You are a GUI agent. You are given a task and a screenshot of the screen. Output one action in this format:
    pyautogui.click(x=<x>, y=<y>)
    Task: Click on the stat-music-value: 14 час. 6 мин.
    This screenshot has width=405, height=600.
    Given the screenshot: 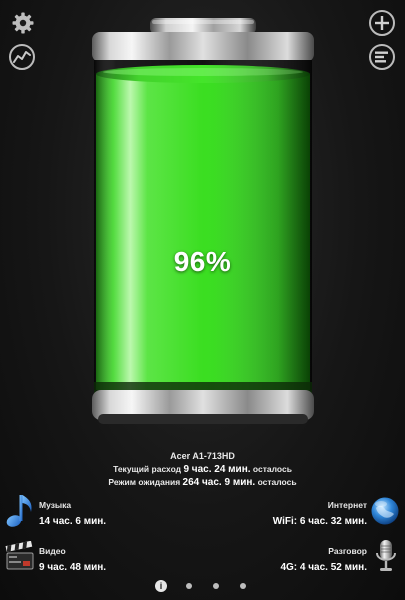 What is the action you would take?
    pyautogui.click(x=73, y=521)
    